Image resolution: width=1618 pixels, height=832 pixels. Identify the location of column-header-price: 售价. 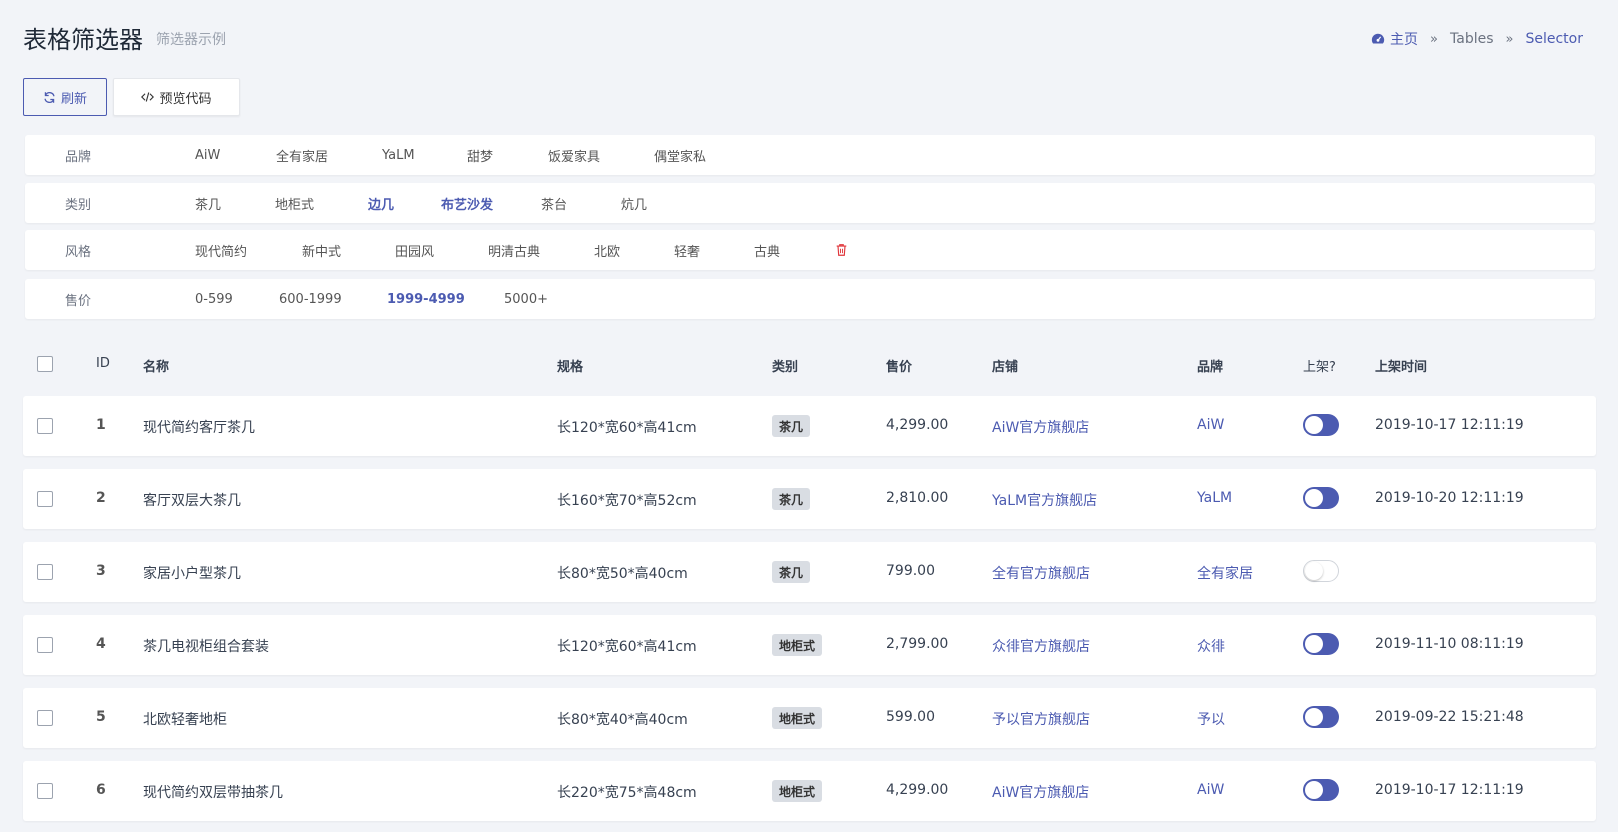
(899, 365).